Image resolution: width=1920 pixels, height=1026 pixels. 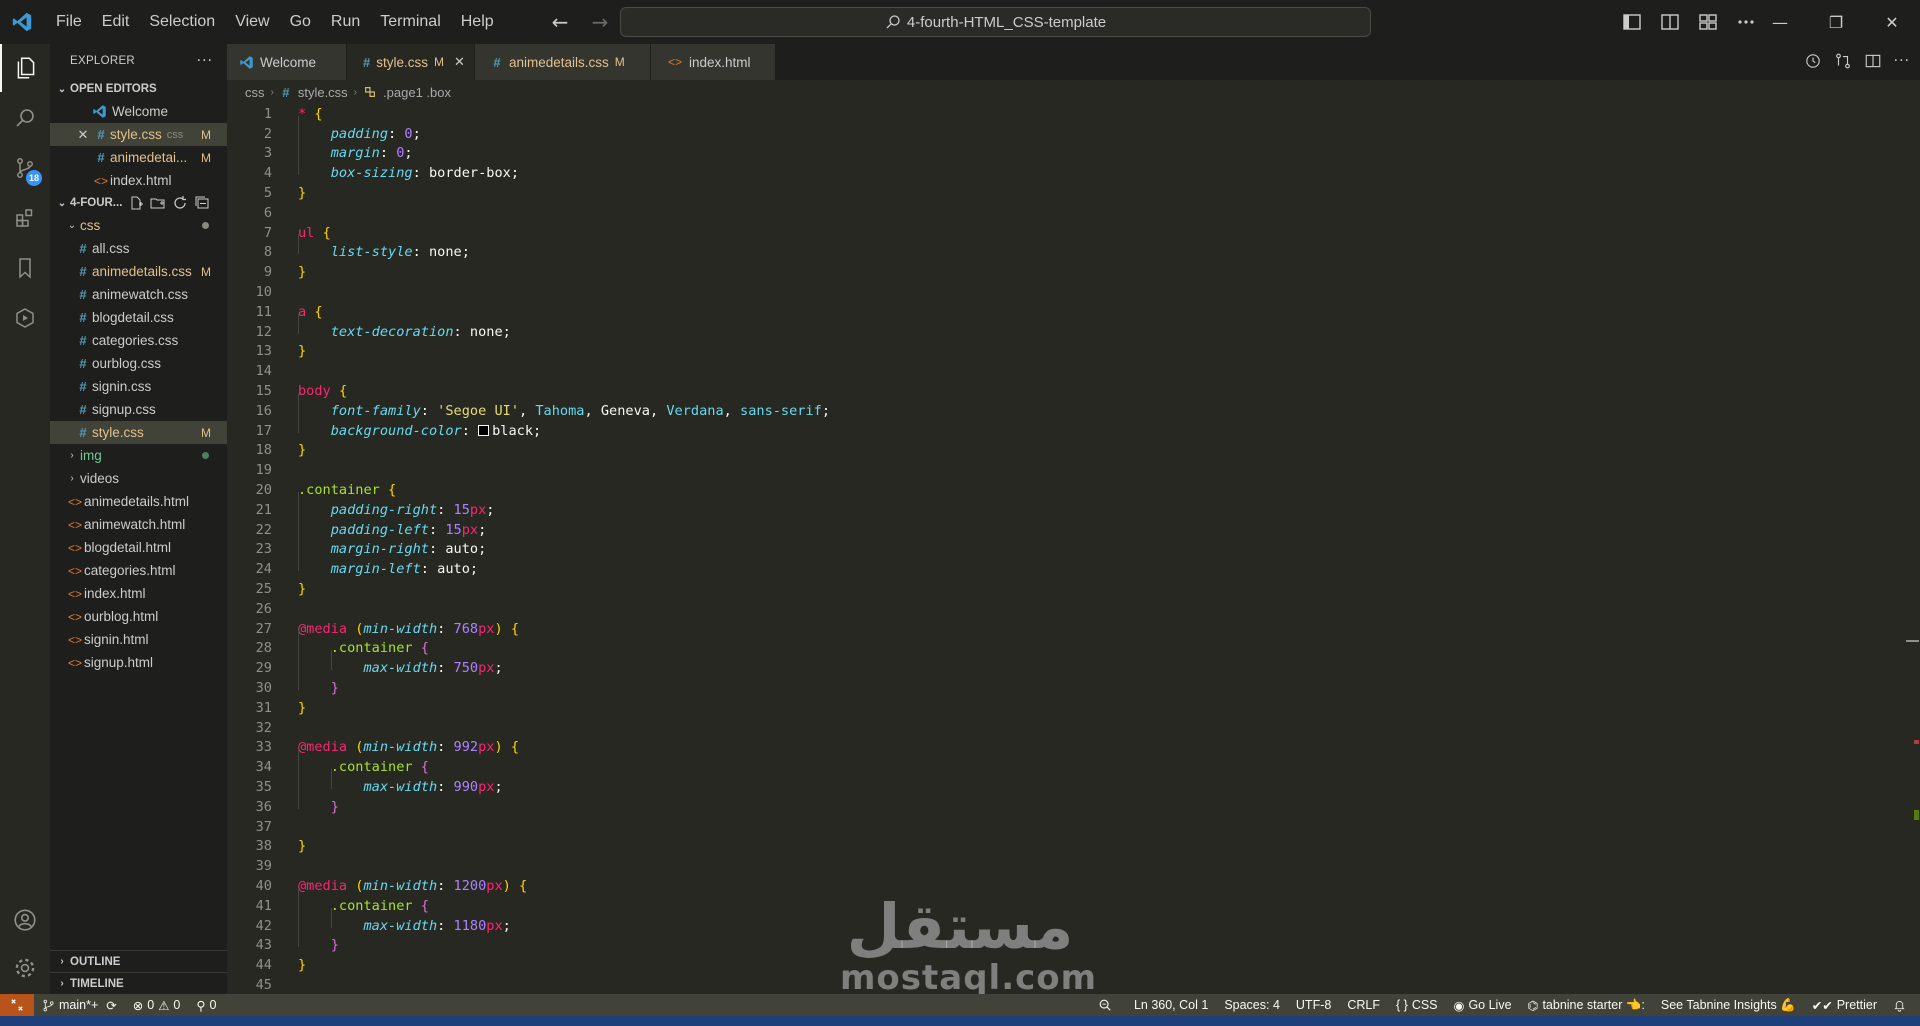 I want to click on code-line: 27 @media (min-width: 768px) {, so click(x=1067, y=629).